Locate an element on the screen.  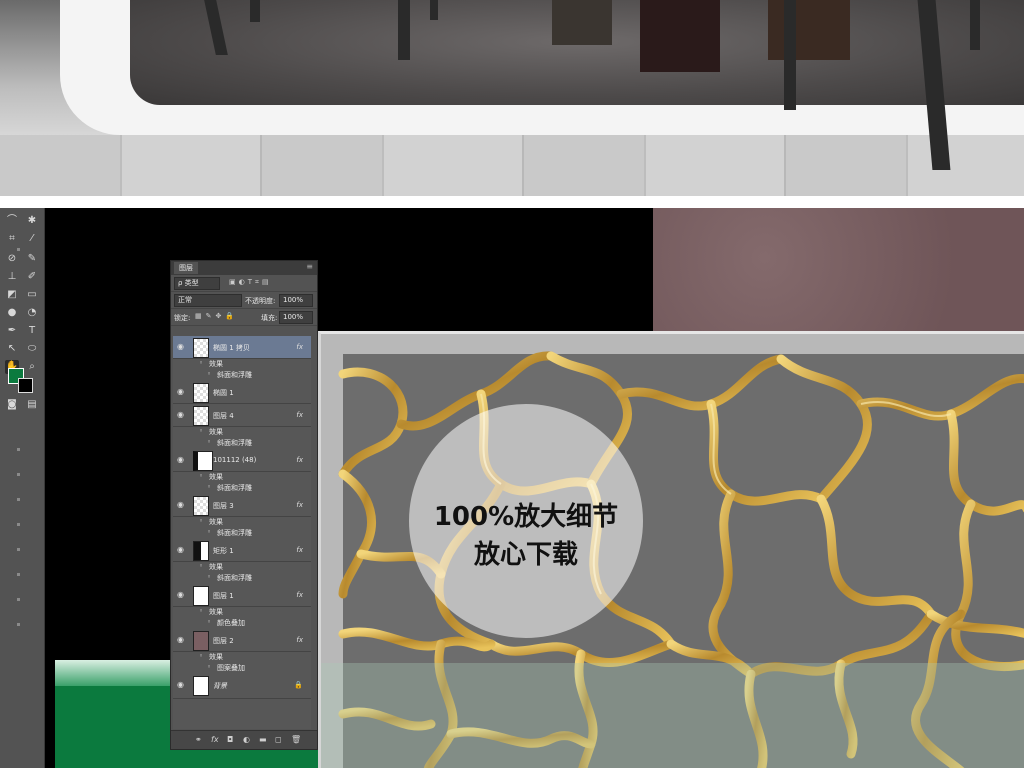
layer-name: 椭圆 1 is located at coordinates (223, 393).